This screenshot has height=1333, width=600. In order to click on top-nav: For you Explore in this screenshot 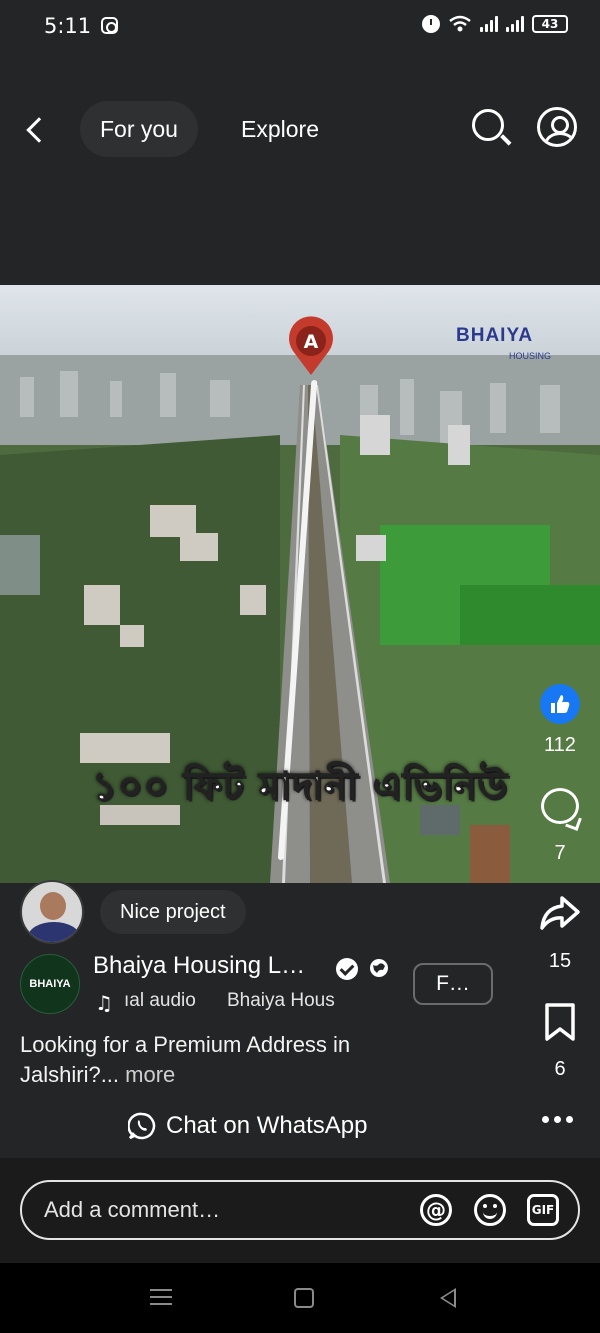, I will do `click(300, 130)`.